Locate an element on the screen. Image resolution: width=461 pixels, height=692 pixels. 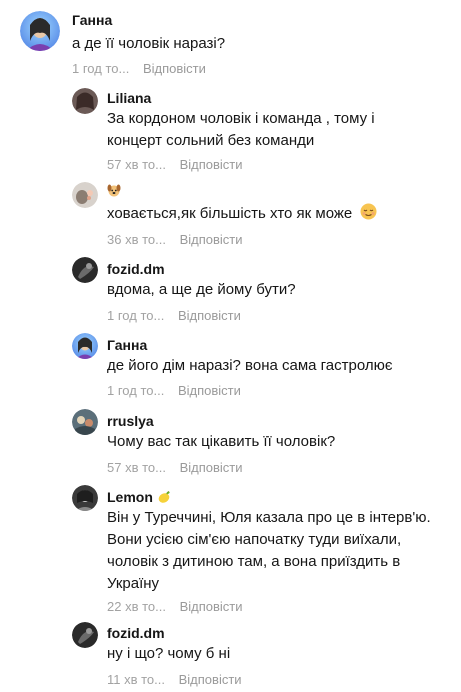
relieved-face-emoji is located at coordinates (368, 215).